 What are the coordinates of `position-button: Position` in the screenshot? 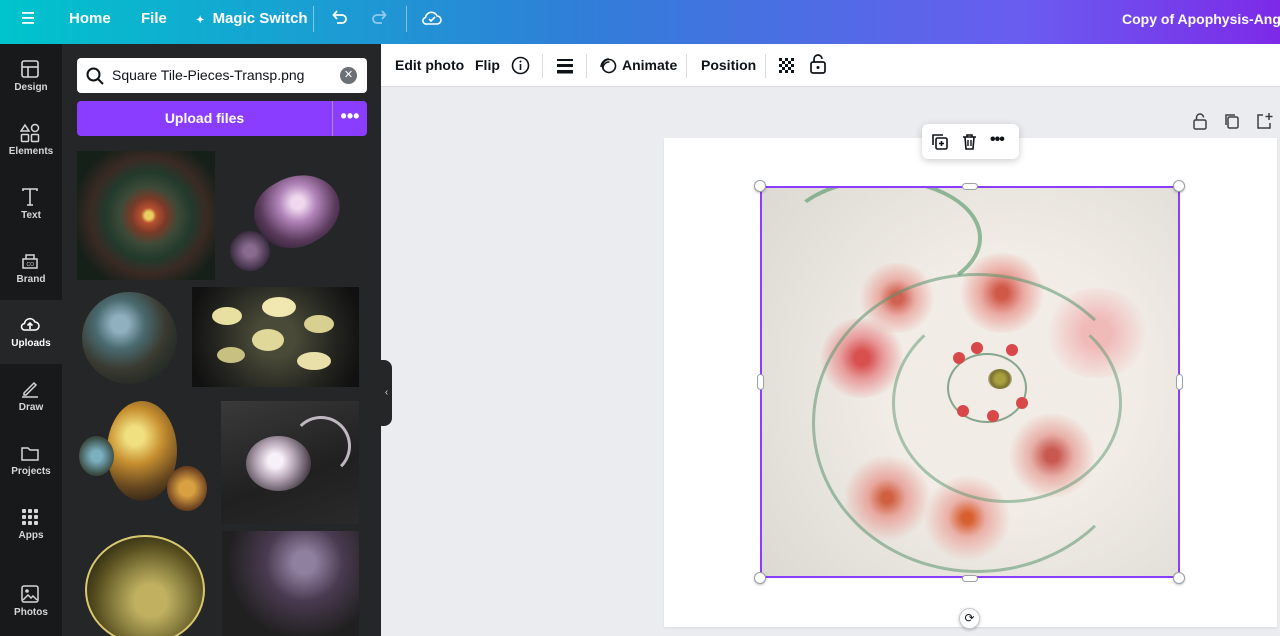 It's located at (728, 65).